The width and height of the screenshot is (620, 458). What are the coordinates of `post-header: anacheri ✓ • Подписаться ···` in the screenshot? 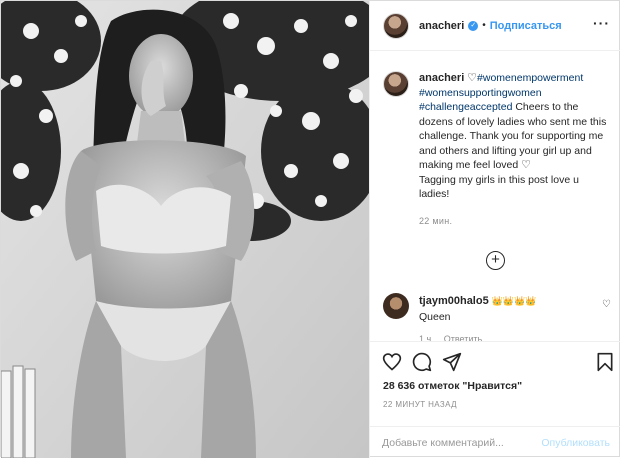 It's located at (495, 26).